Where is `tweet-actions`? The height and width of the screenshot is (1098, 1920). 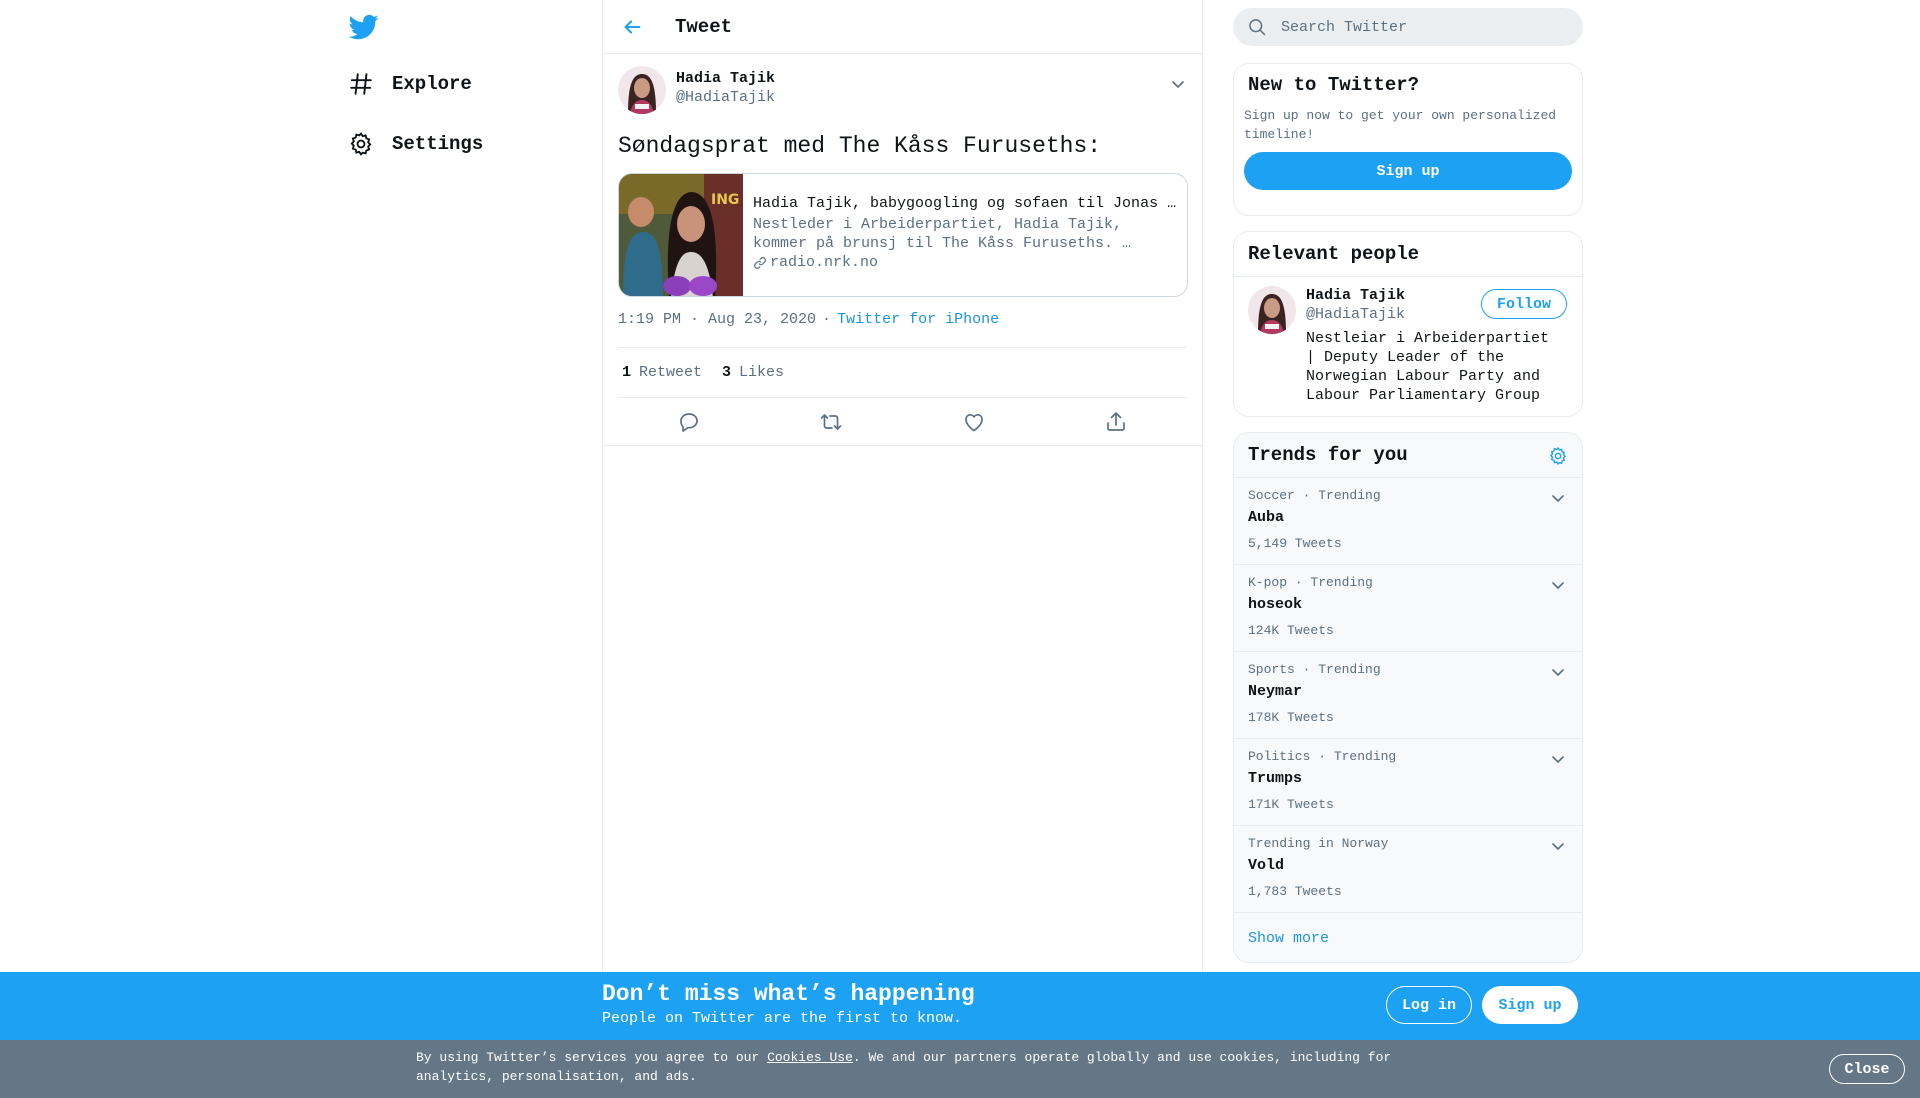
tweet-actions is located at coordinates (902, 422).